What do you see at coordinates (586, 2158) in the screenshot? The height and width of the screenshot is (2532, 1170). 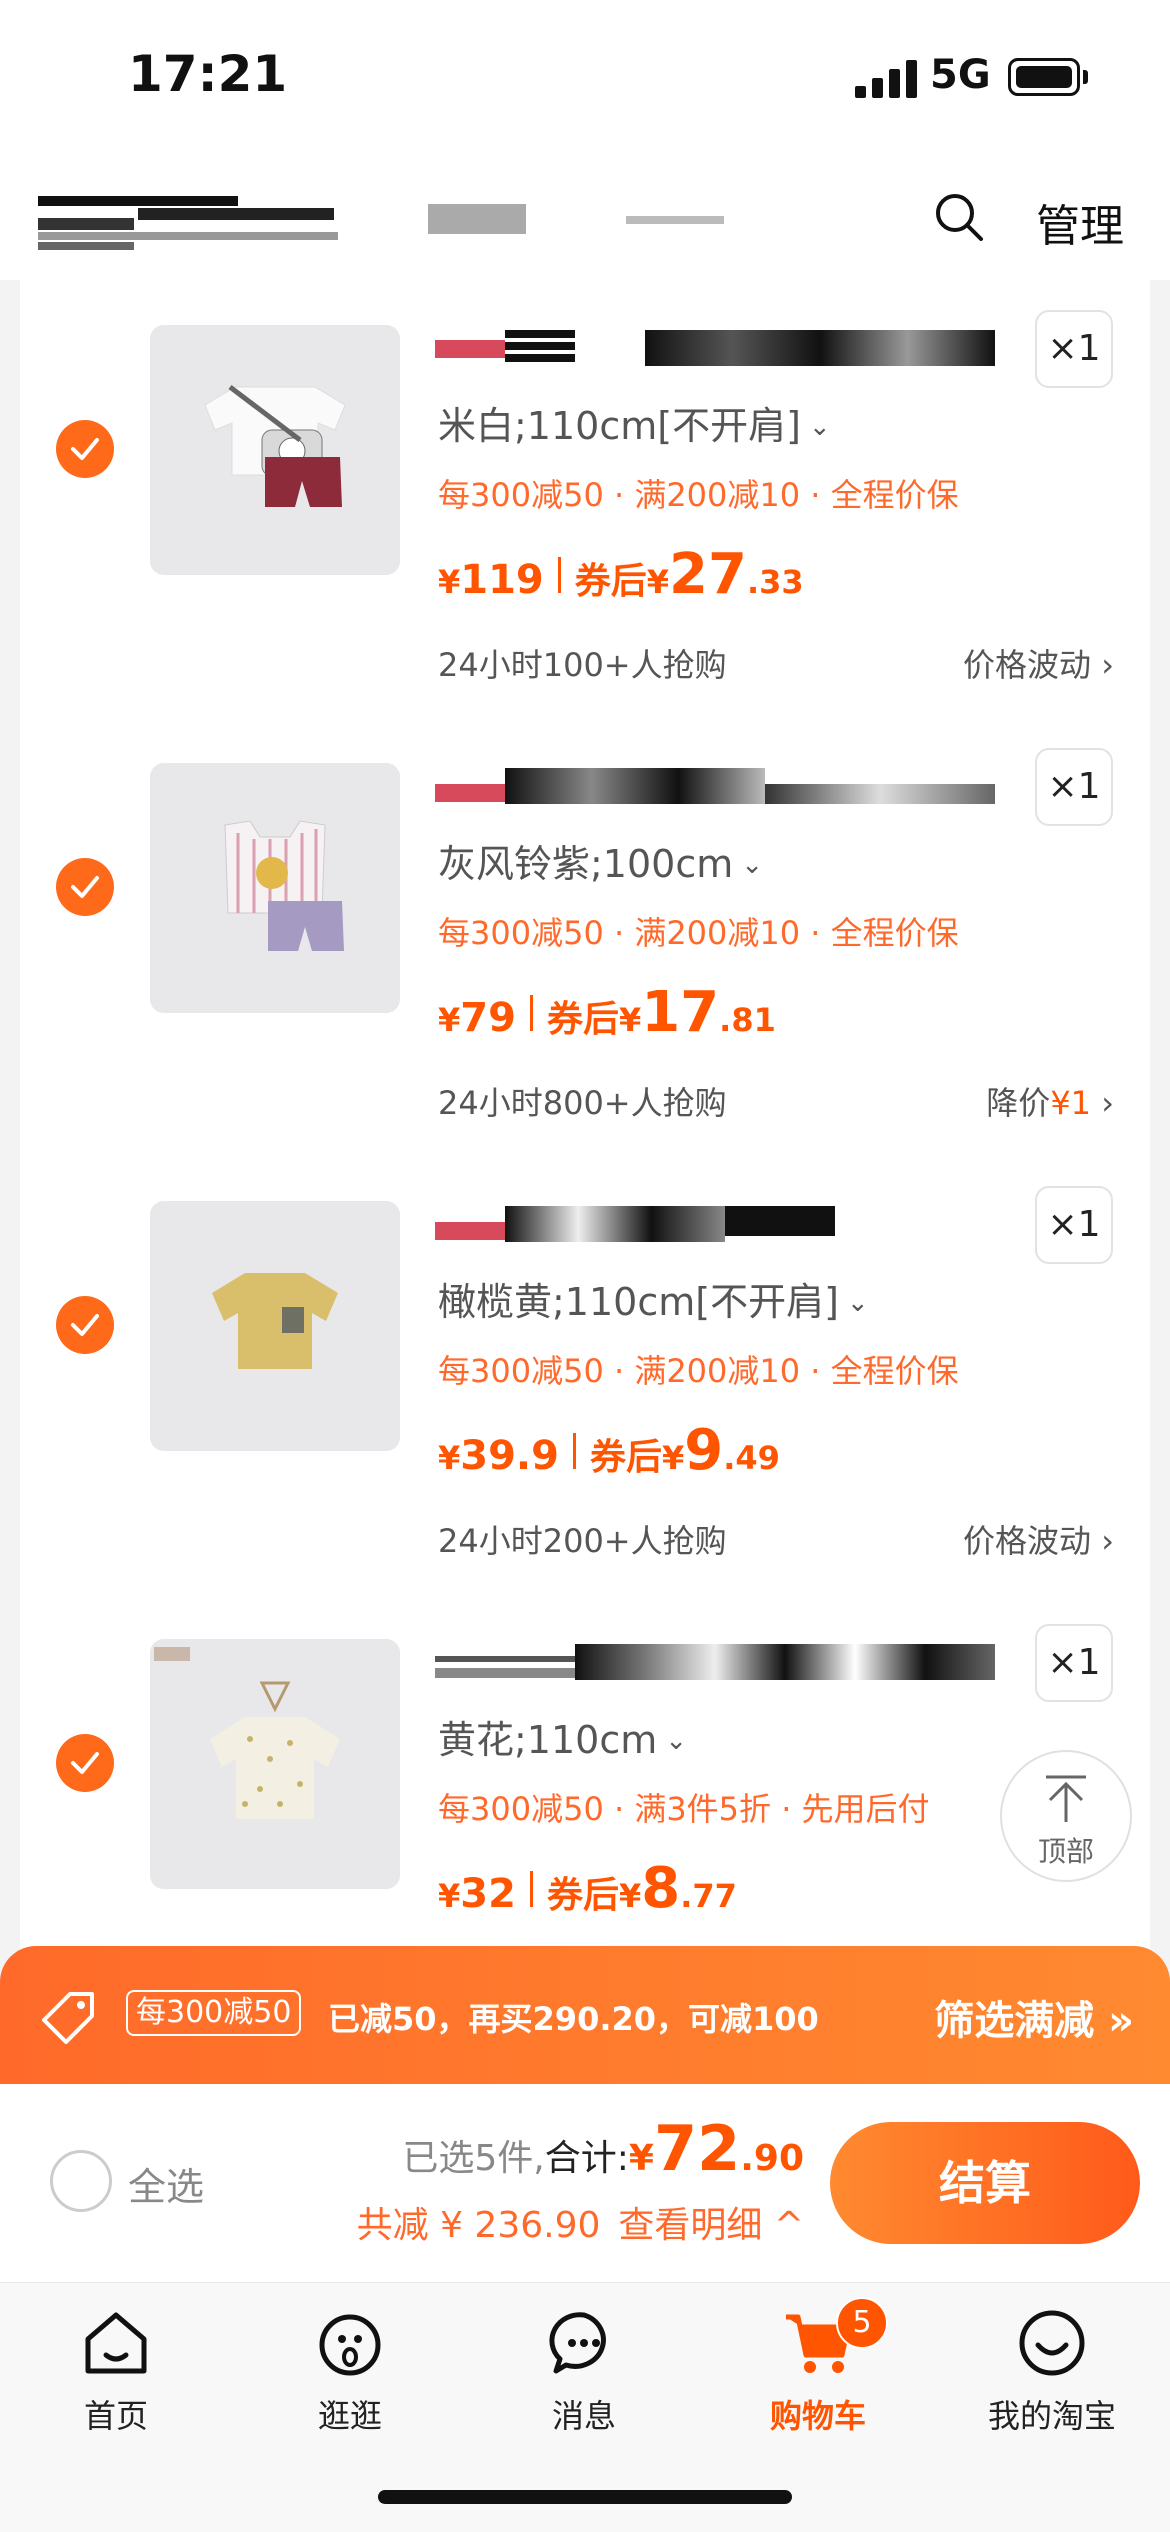 I see `total-label: 合计:` at bounding box center [586, 2158].